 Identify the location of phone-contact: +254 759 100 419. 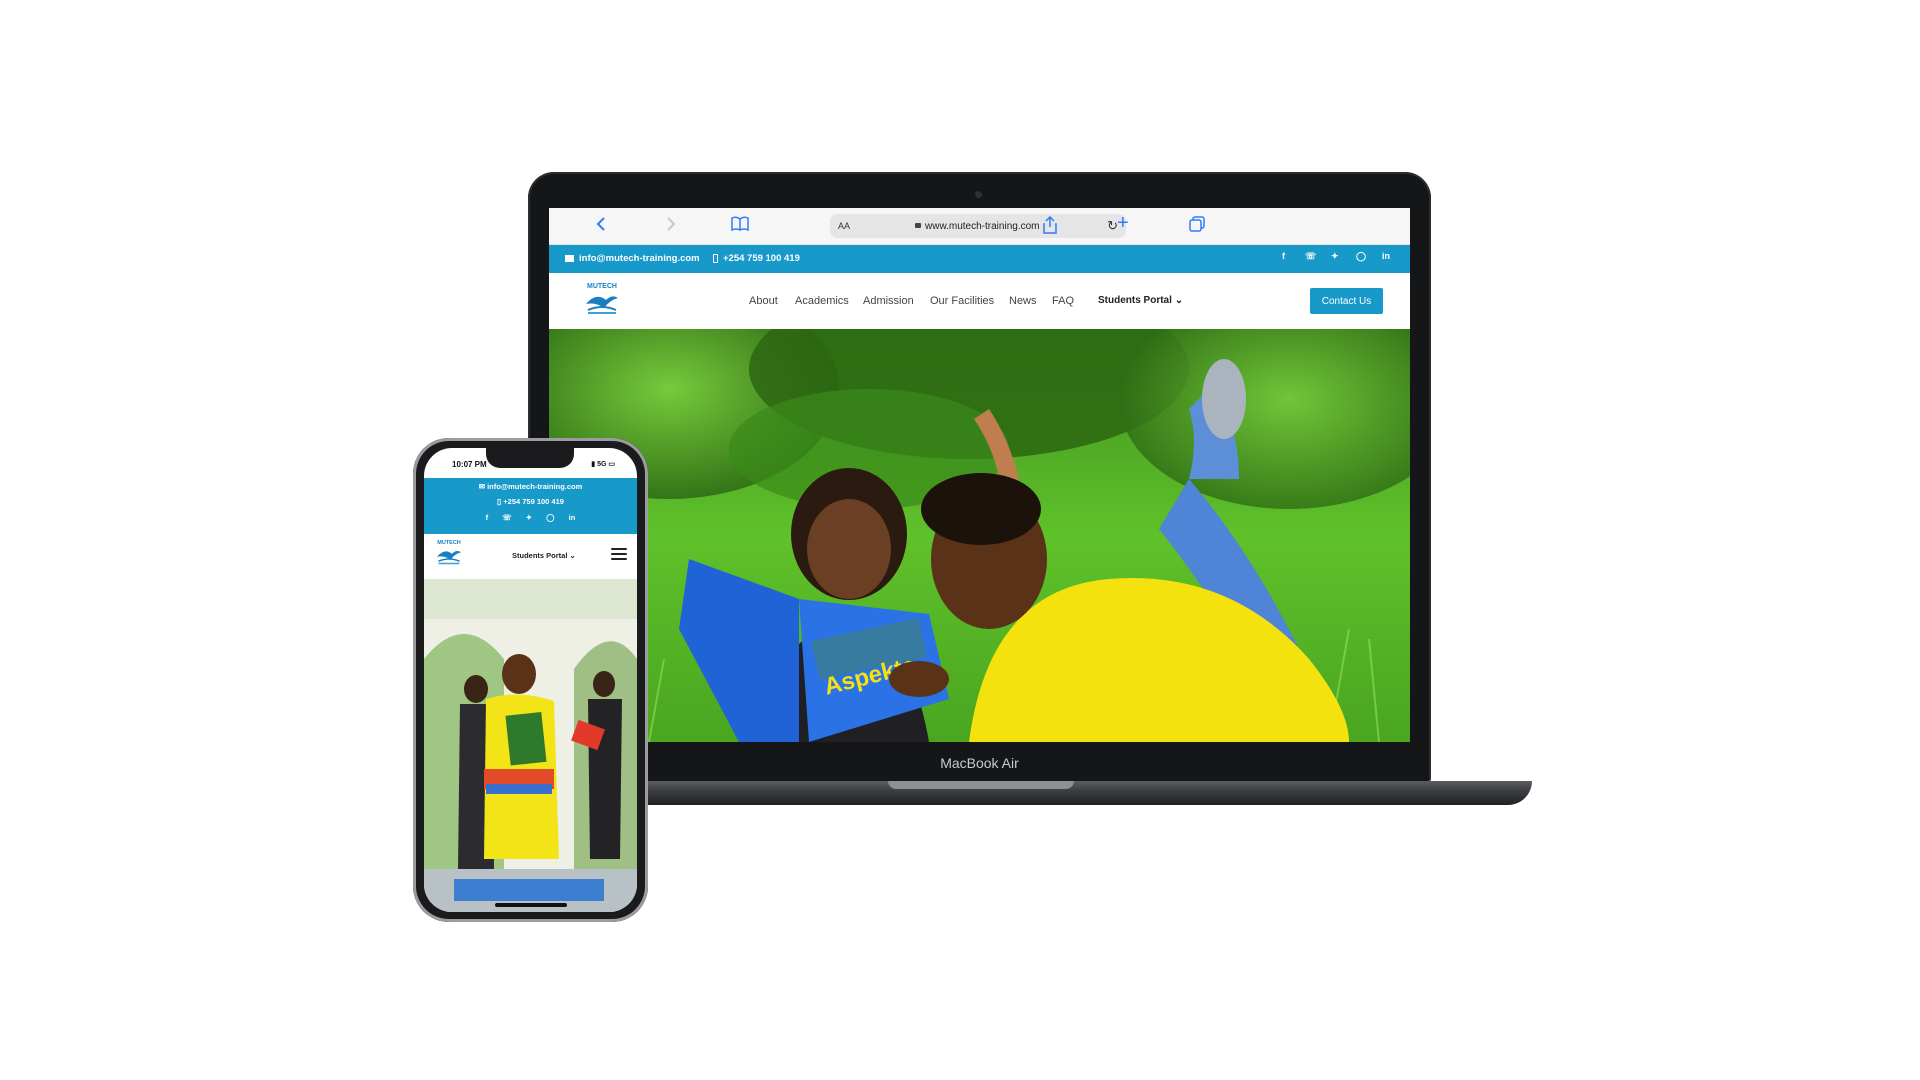
(756, 258).